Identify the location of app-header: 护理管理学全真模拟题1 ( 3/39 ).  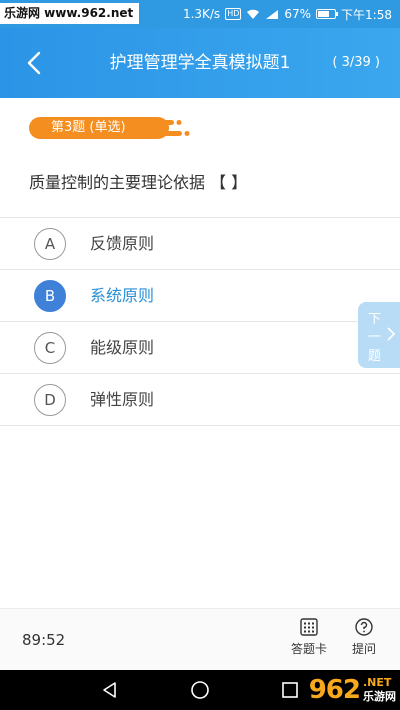
(200, 63).